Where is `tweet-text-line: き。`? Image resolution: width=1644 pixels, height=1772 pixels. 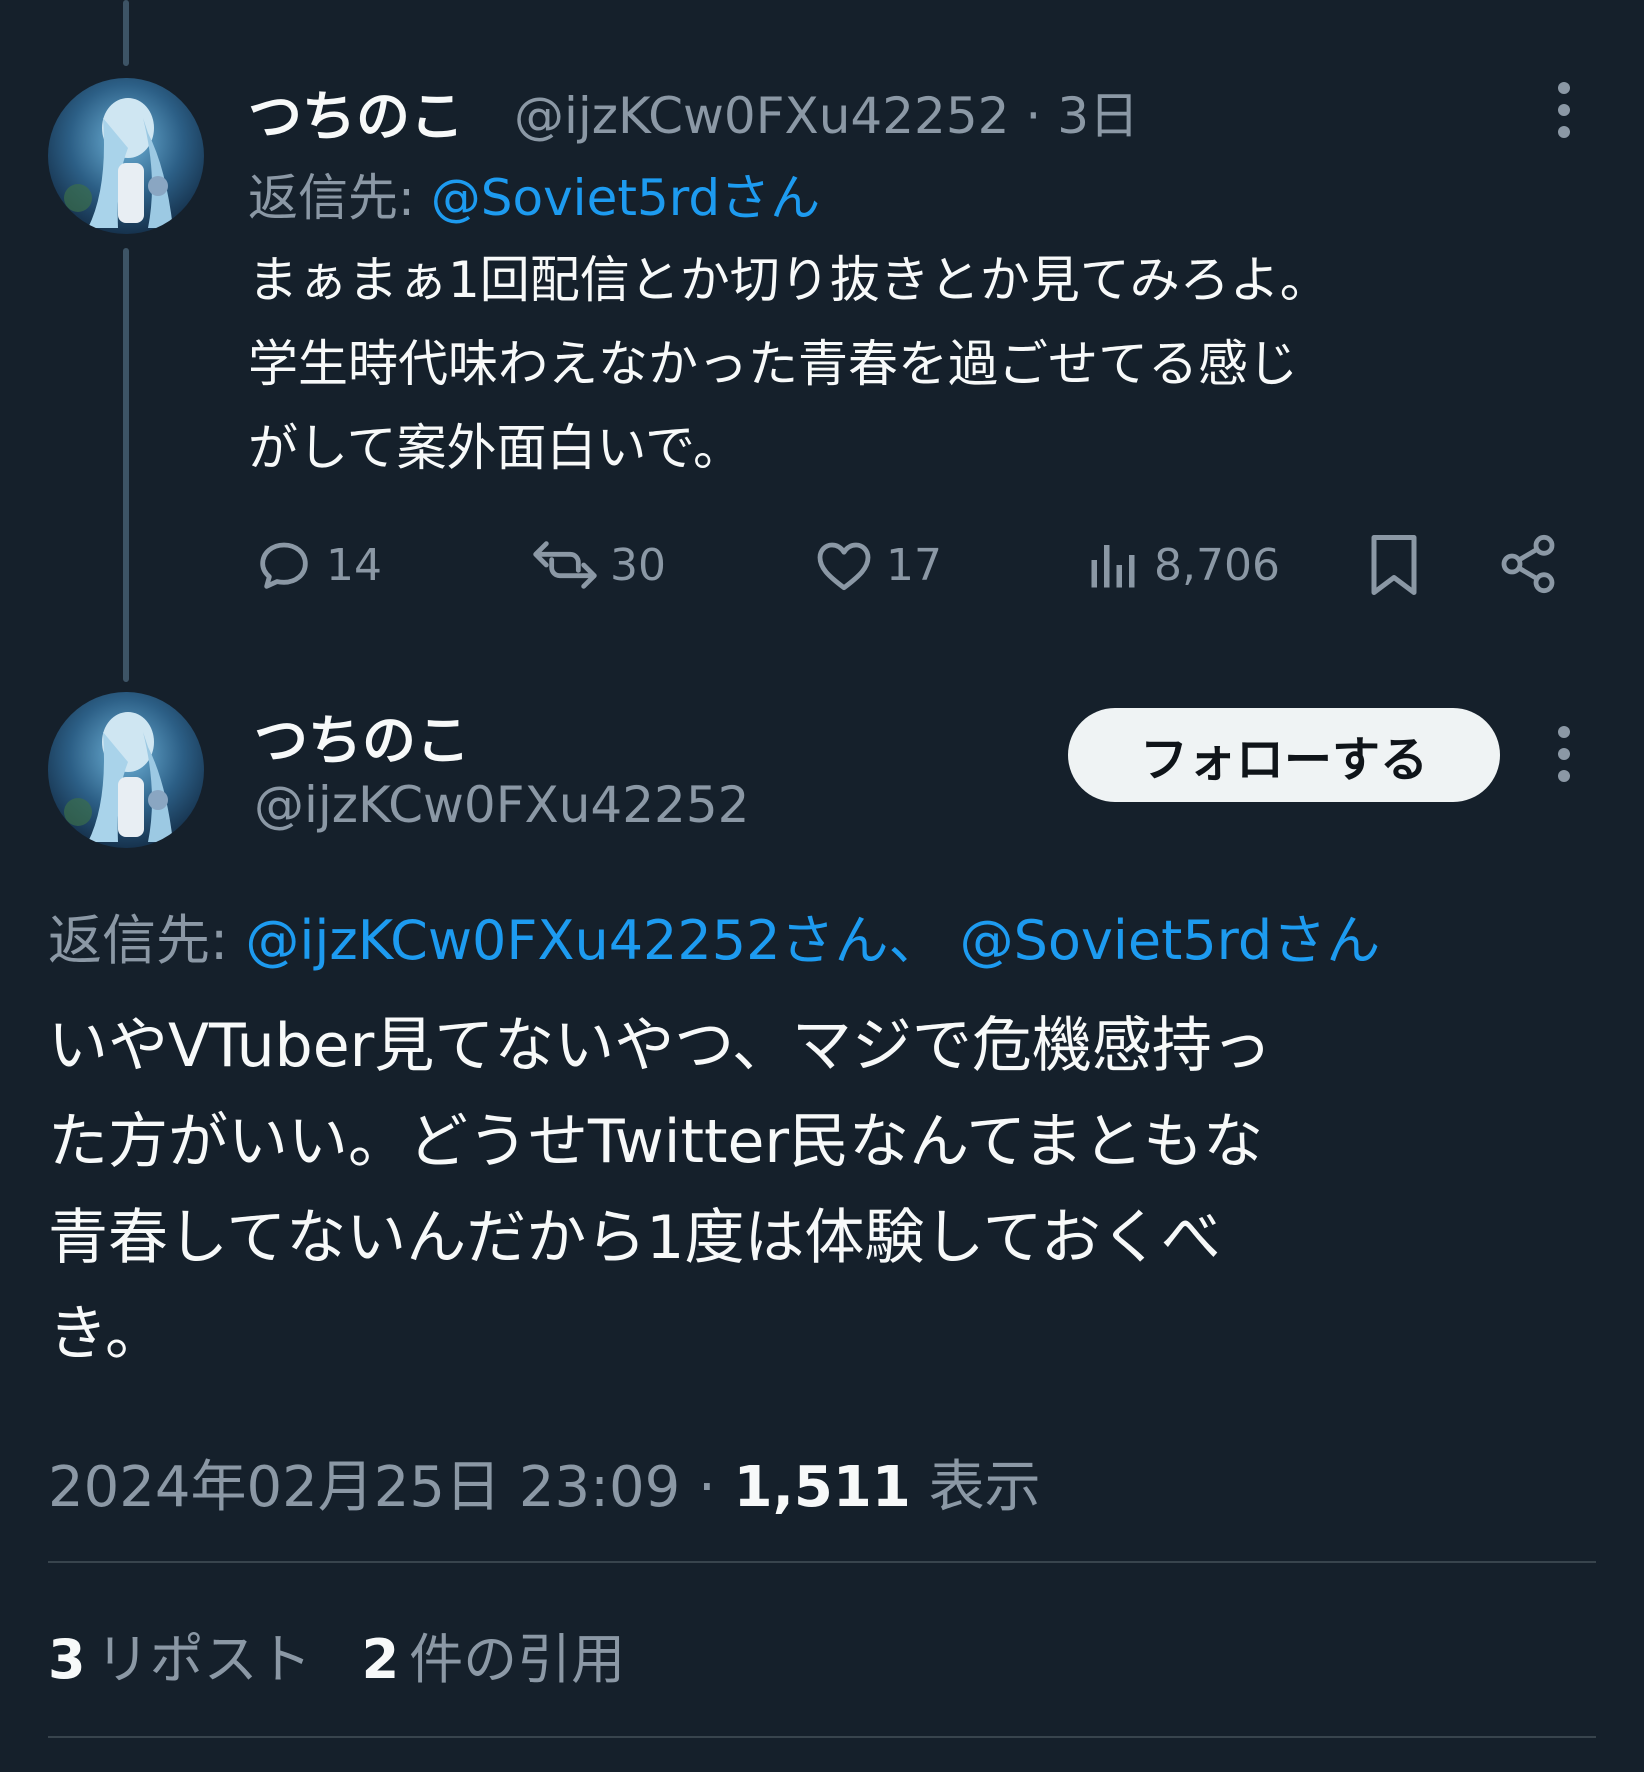 tweet-text-line: き。 is located at coordinates (106, 1334).